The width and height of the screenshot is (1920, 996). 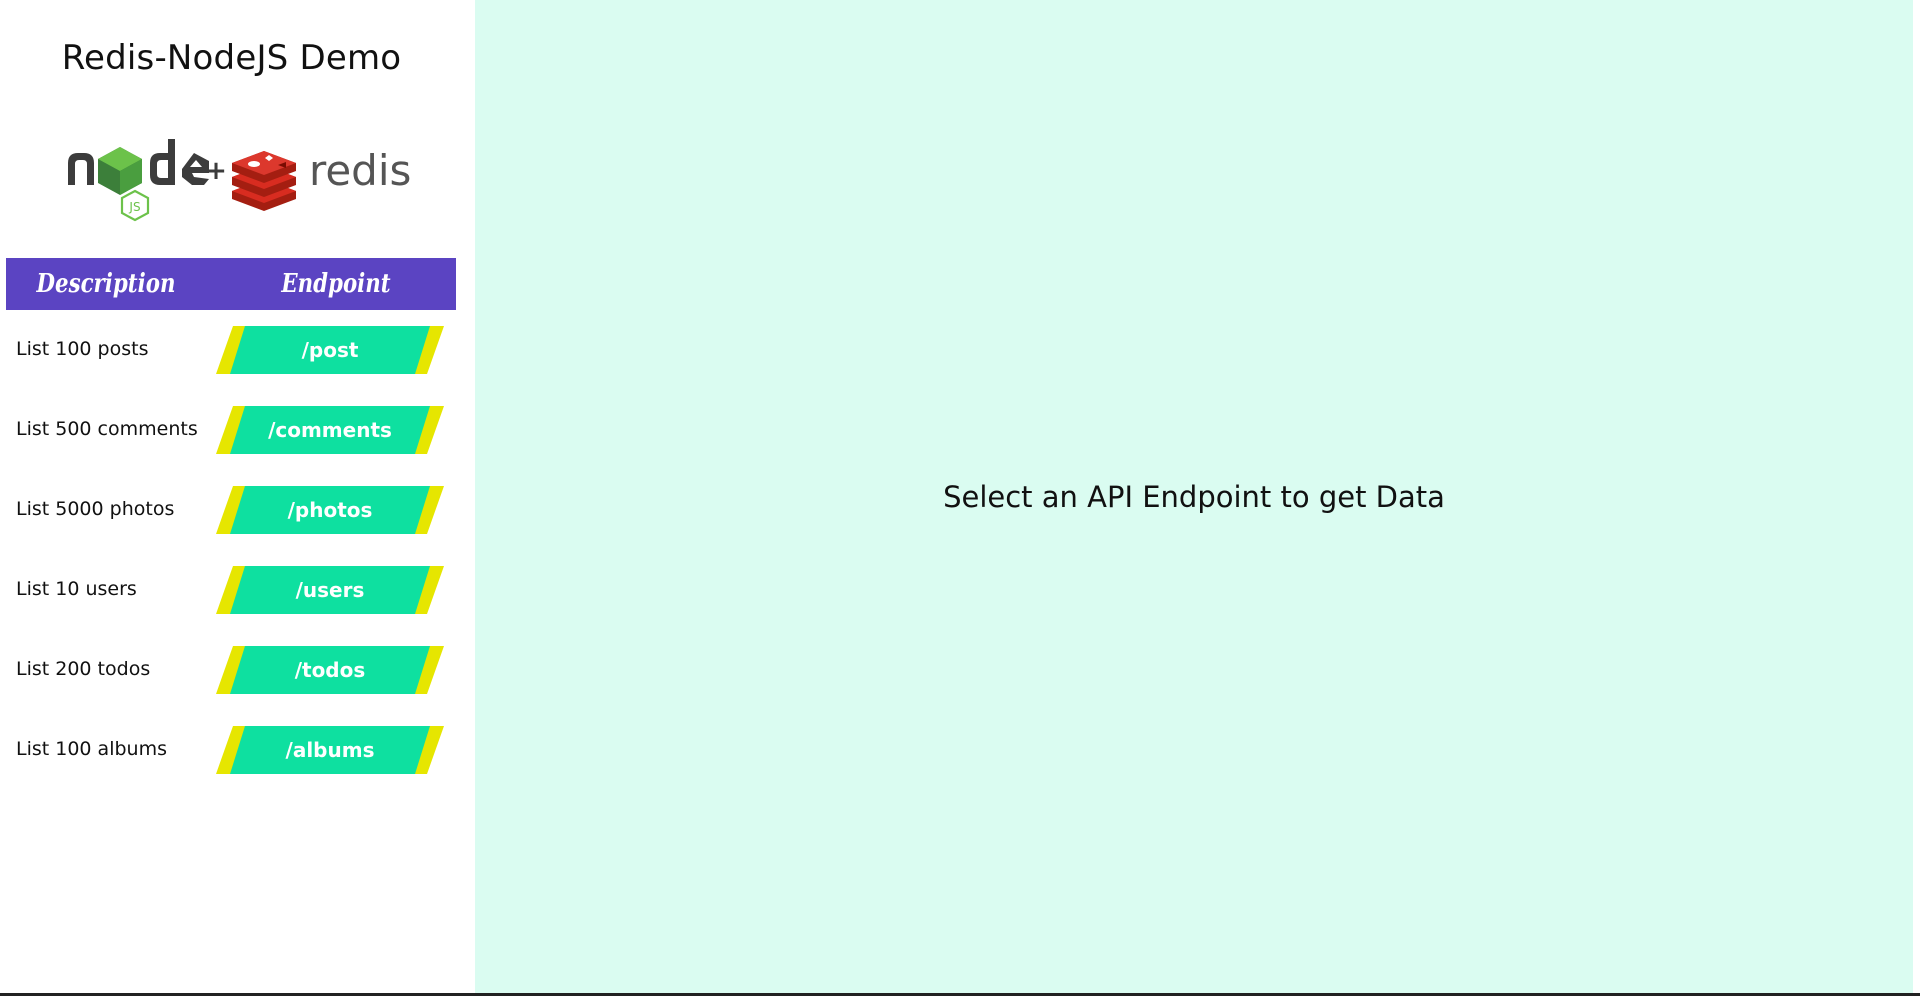 I want to click on endpoint-label: /albums, so click(x=330, y=750).